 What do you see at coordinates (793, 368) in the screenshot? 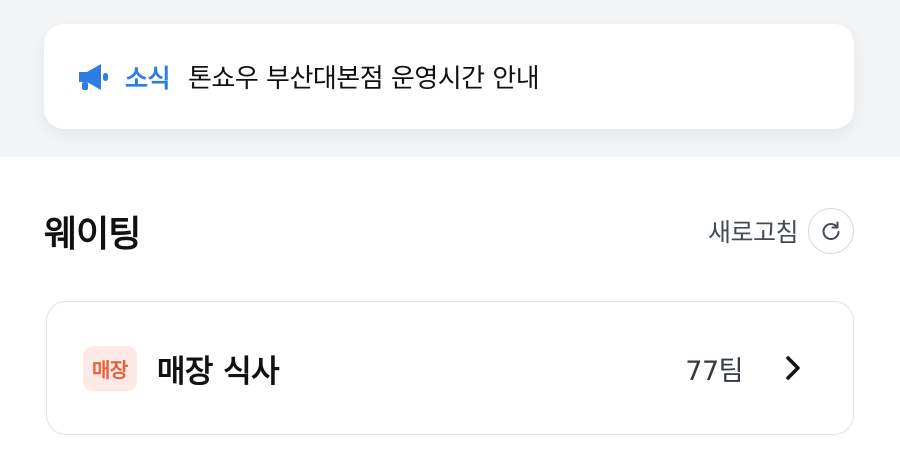
I see `chevron-right-icon` at bounding box center [793, 368].